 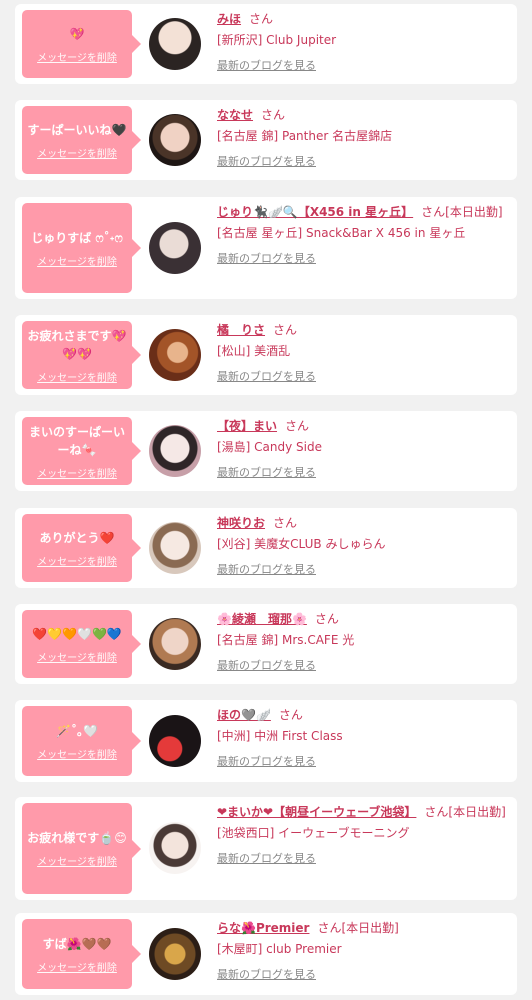 I want to click on message-bubble: まいのすーぱーいーね🍬 メッセージを削除, so click(x=81, y=451).